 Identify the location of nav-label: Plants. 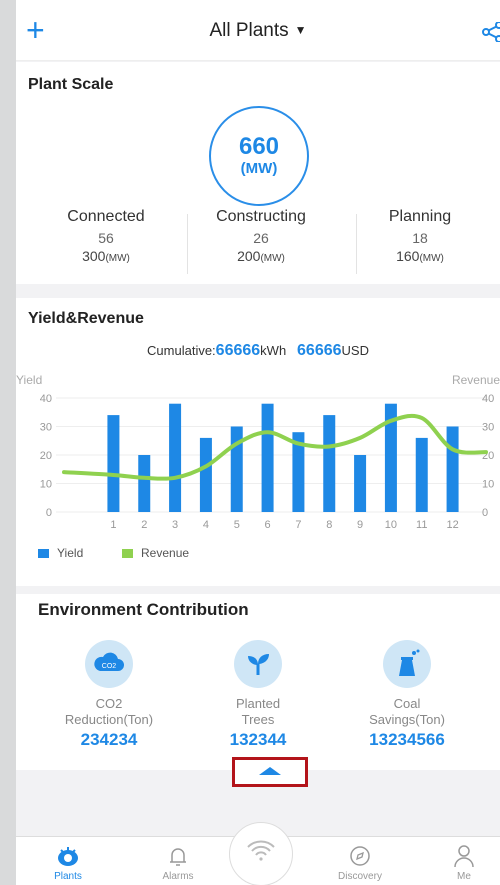
(68, 876).